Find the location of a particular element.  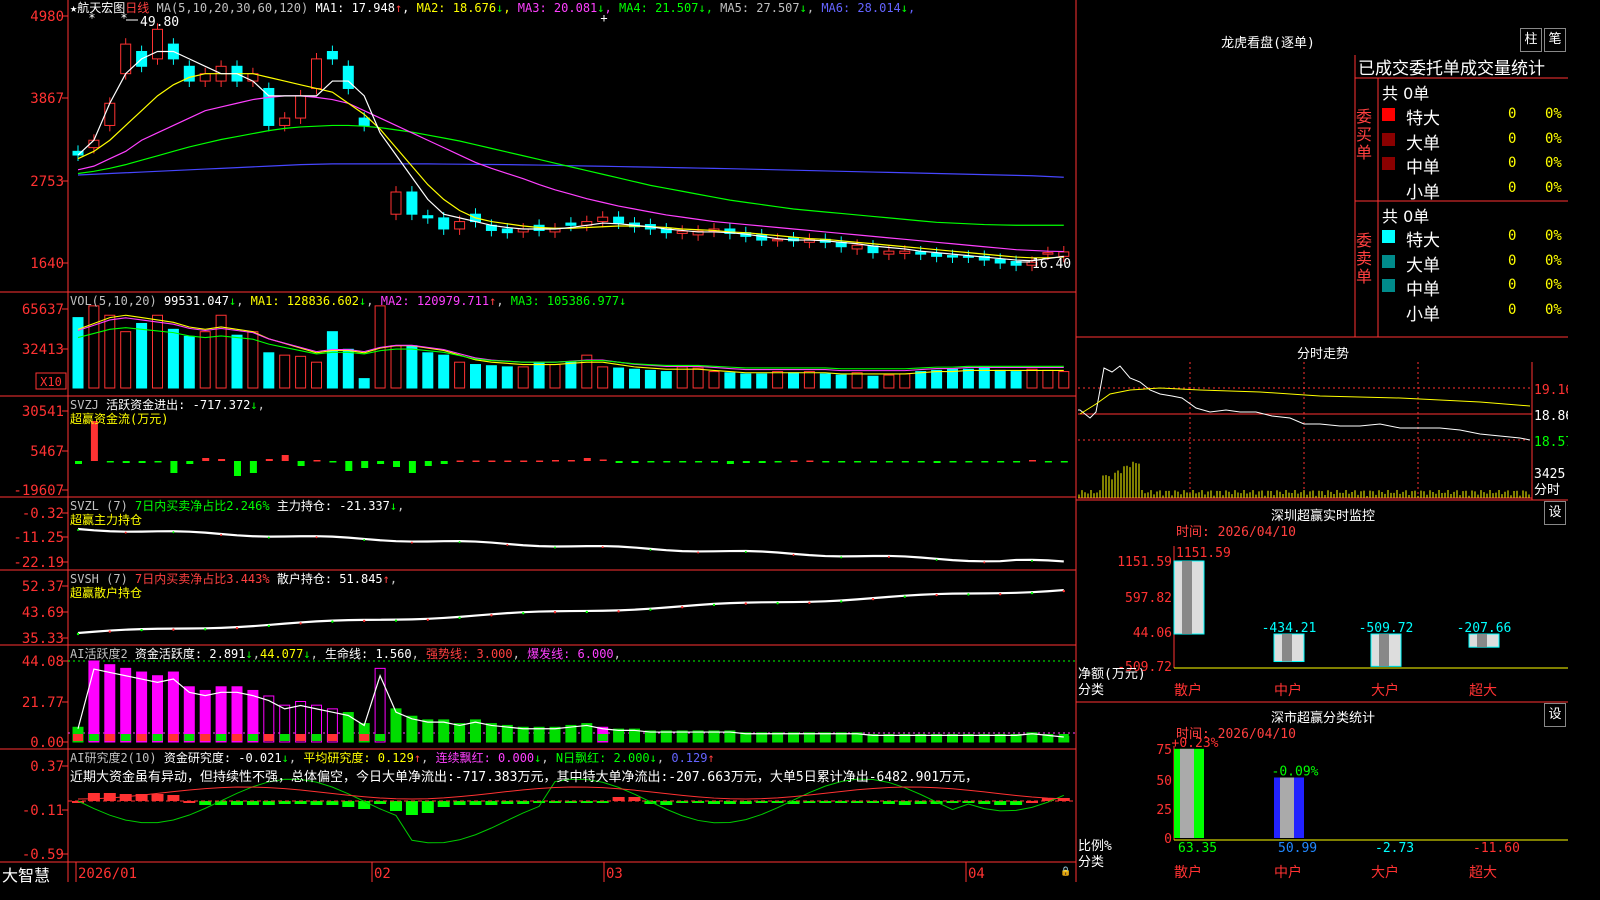

tick-mode-button: 笔 is located at coordinates (1555, 40).